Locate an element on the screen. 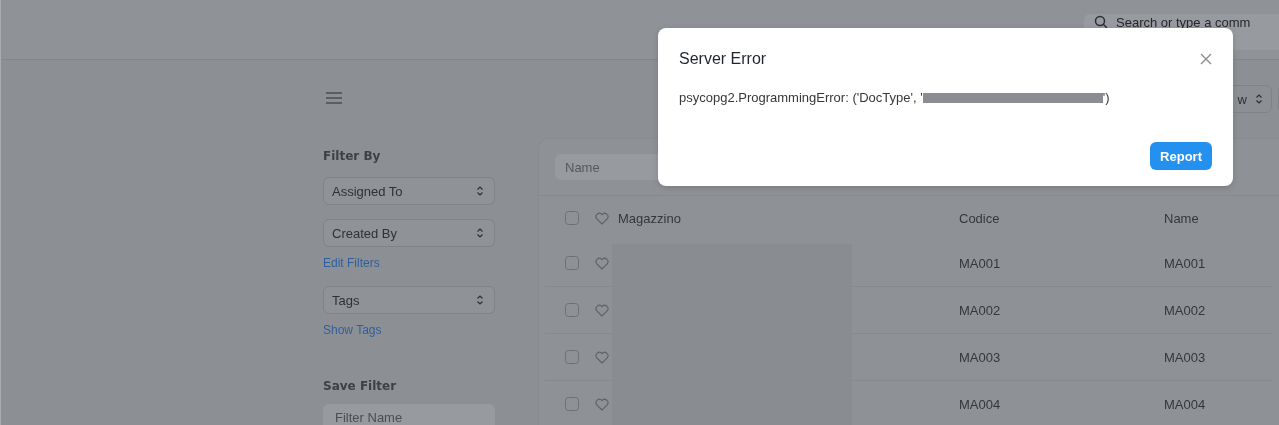 The width and height of the screenshot is (1279, 425). filter-select: Created By is located at coordinates (409, 233).